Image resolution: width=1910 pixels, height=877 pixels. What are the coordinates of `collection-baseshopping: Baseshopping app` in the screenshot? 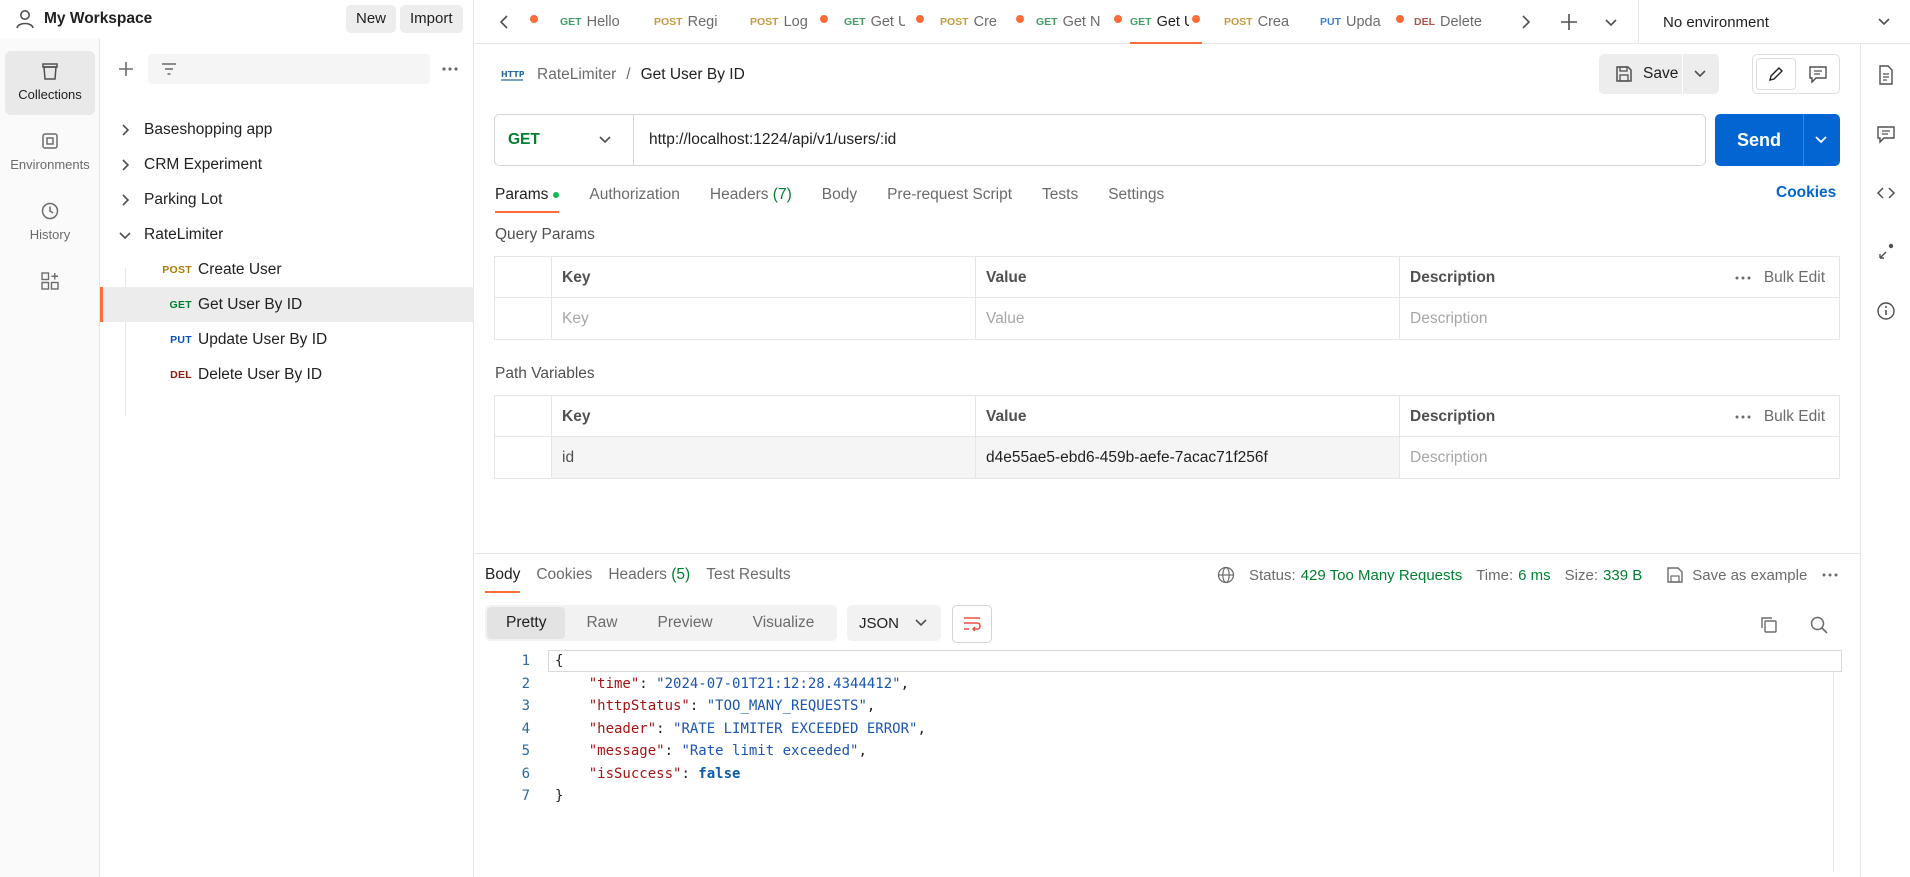 It's located at (287, 129).